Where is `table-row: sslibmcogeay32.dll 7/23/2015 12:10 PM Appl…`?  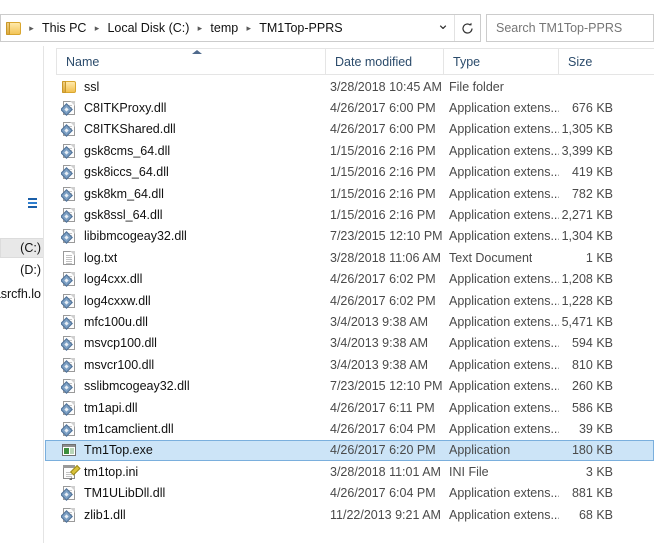 table-row: sslibmcogeay32.dll 7/23/2015 12:10 PM Appl… is located at coordinates (349, 385).